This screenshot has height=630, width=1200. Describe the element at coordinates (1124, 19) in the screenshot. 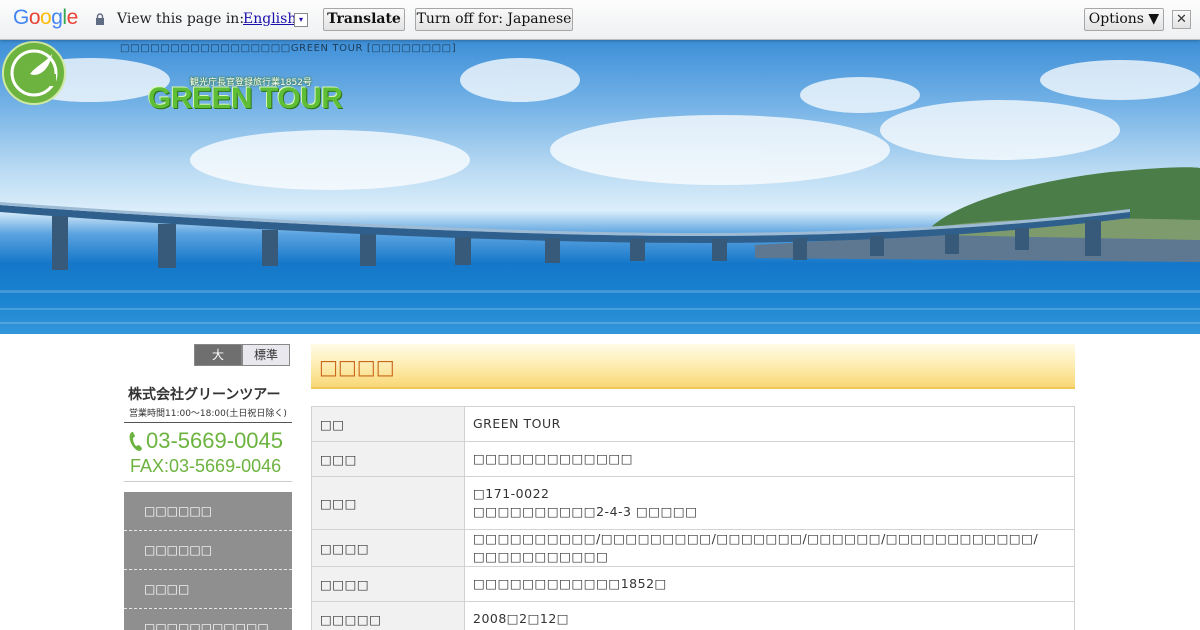

I see `options-button: Options ▼` at that location.